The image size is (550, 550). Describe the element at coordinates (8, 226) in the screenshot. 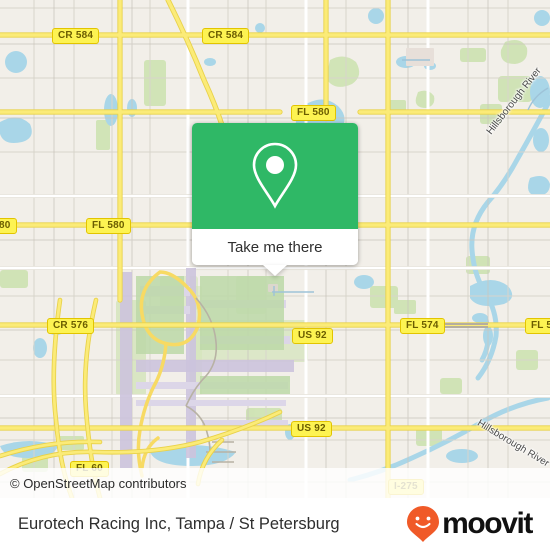

I see `road-shield: 80` at that location.